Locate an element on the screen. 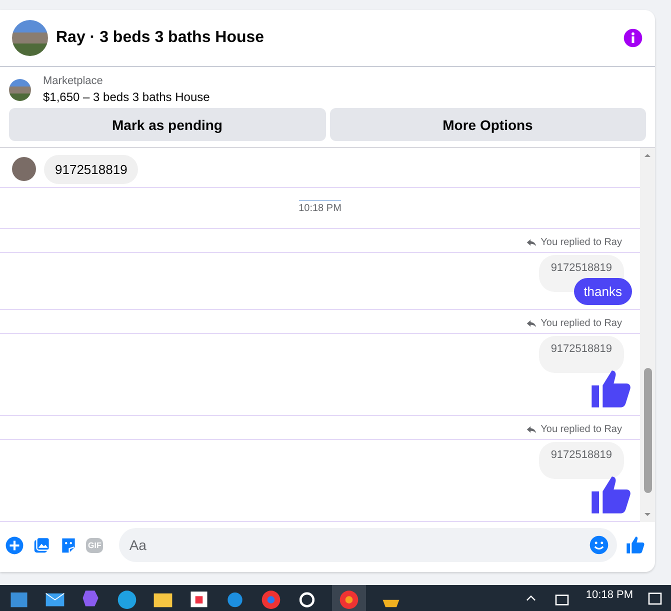  message-timestamp: 10:18 PM is located at coordinates (320, 207).